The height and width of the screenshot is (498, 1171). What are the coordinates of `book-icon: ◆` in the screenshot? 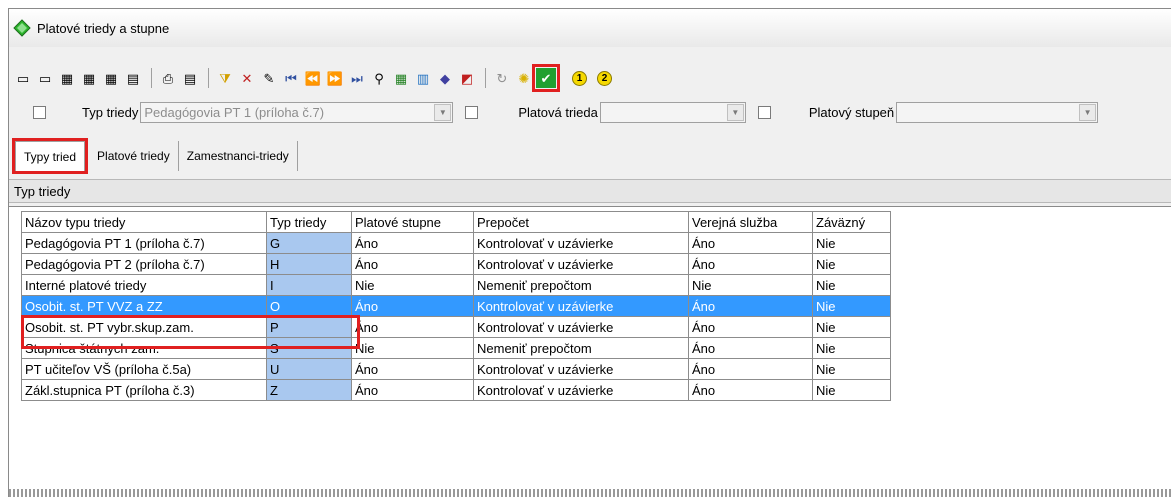 It's located at (445, 78).